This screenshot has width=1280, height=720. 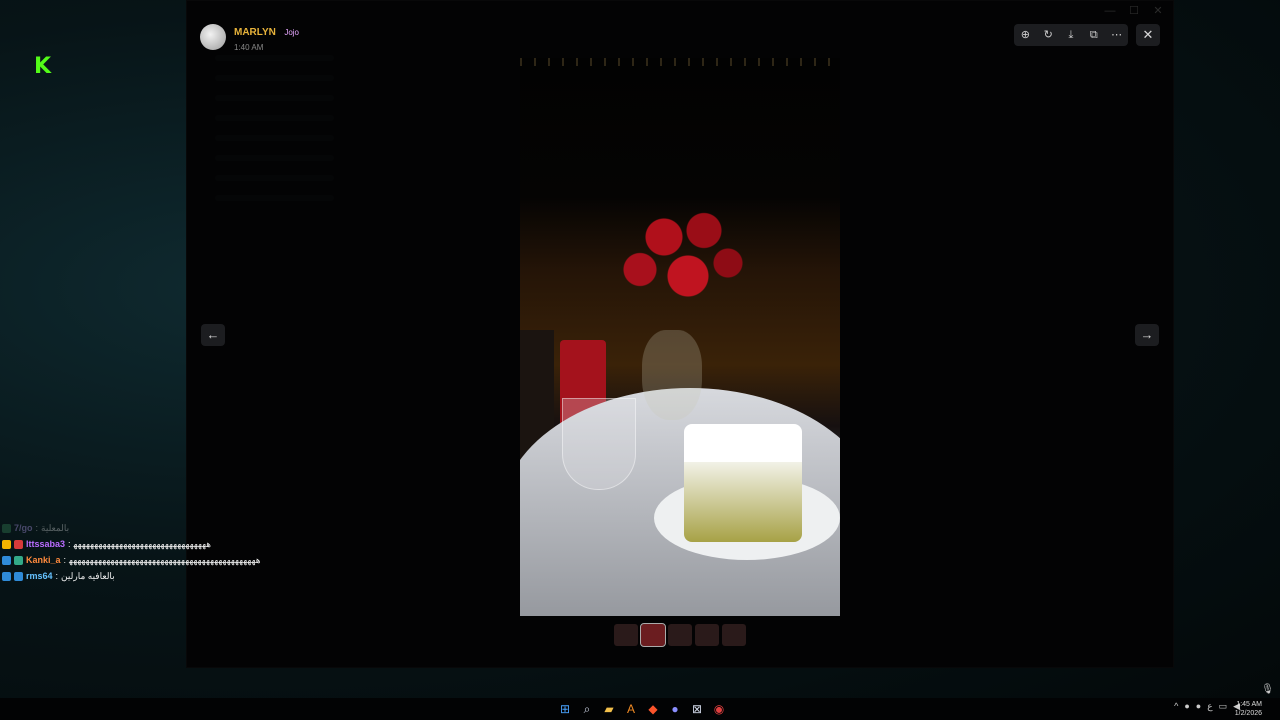 I want to click on windows-start-icon: ⊞, so click(x=565, y=709).